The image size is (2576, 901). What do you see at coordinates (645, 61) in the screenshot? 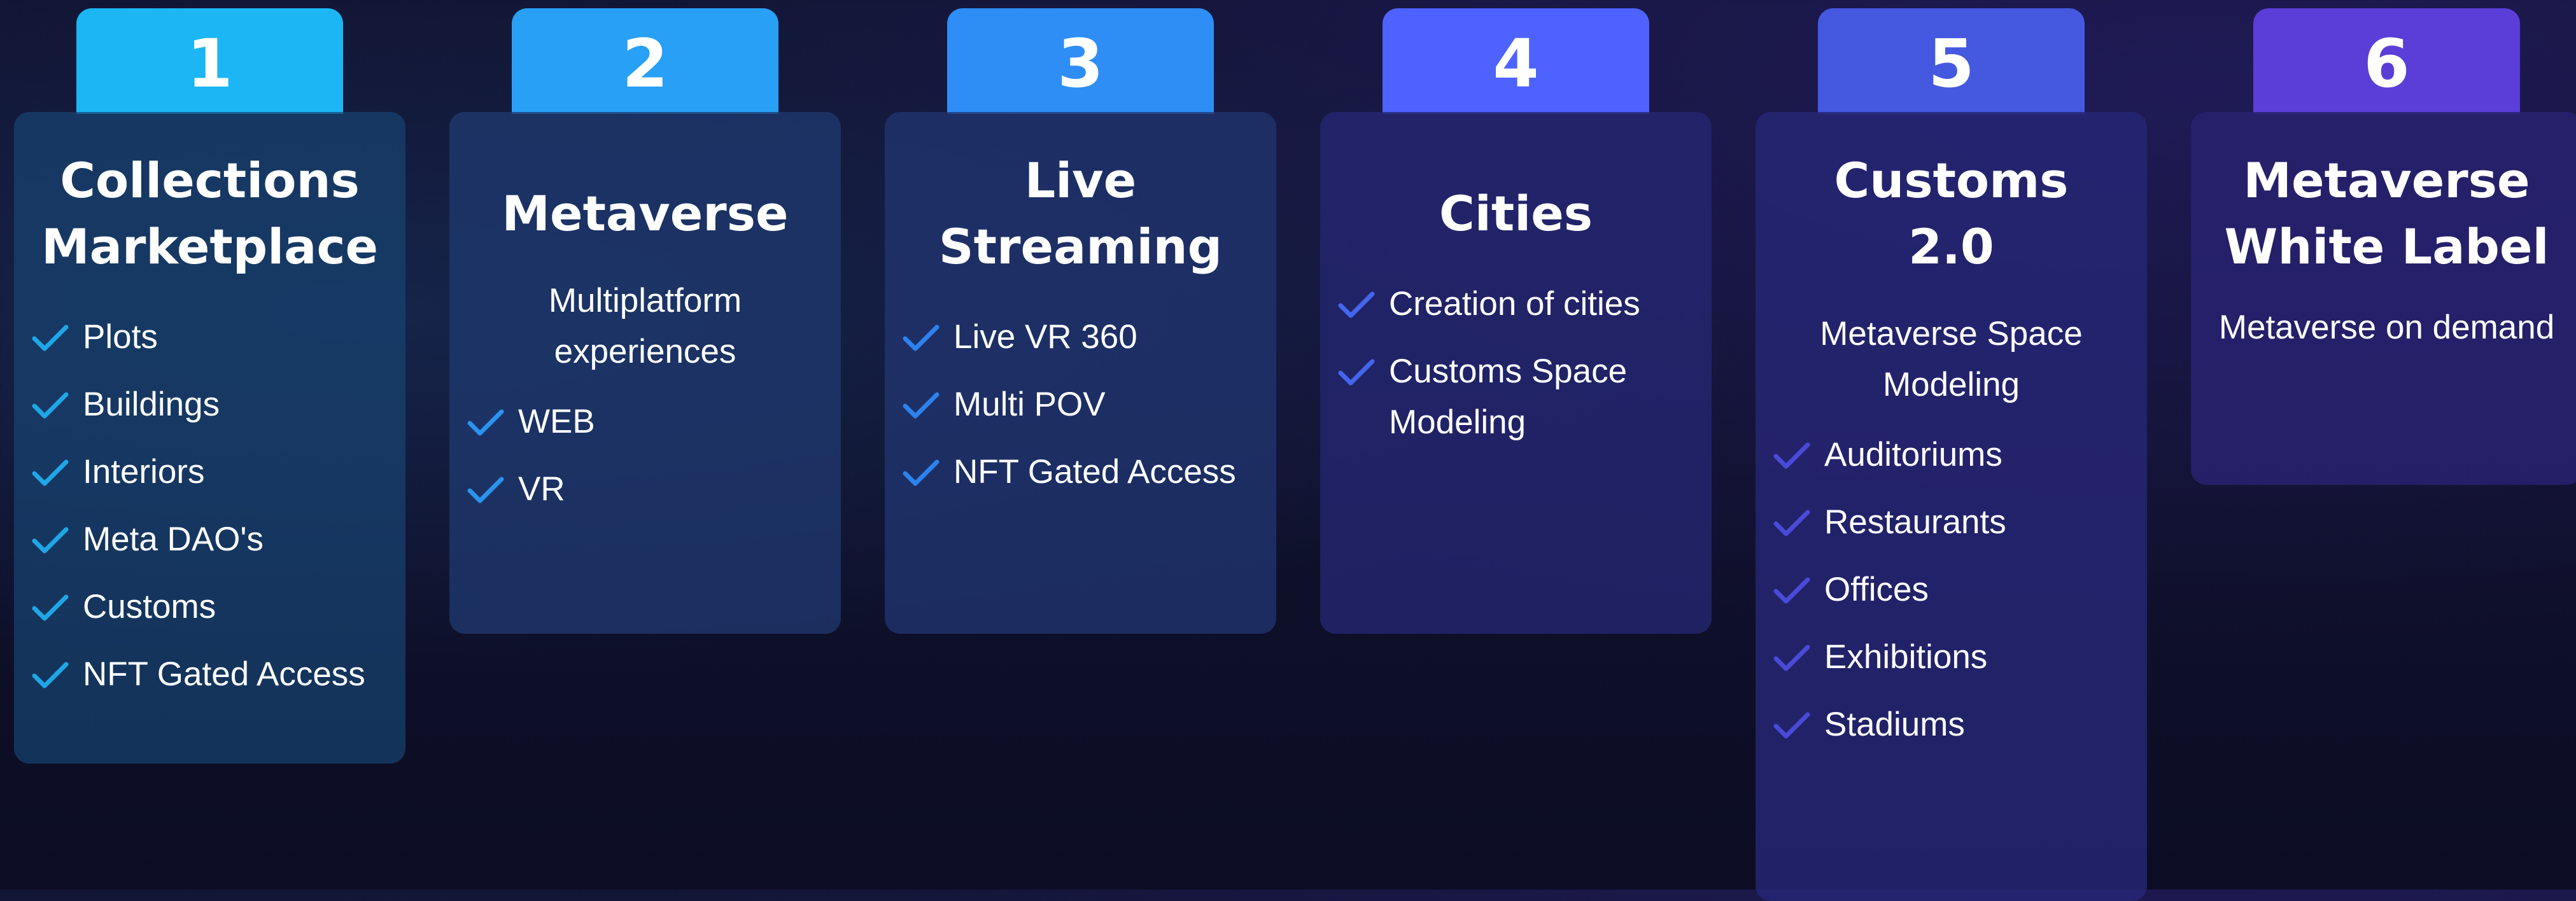
I see `step-number-badge: 2` at bounding box center [645, 61].